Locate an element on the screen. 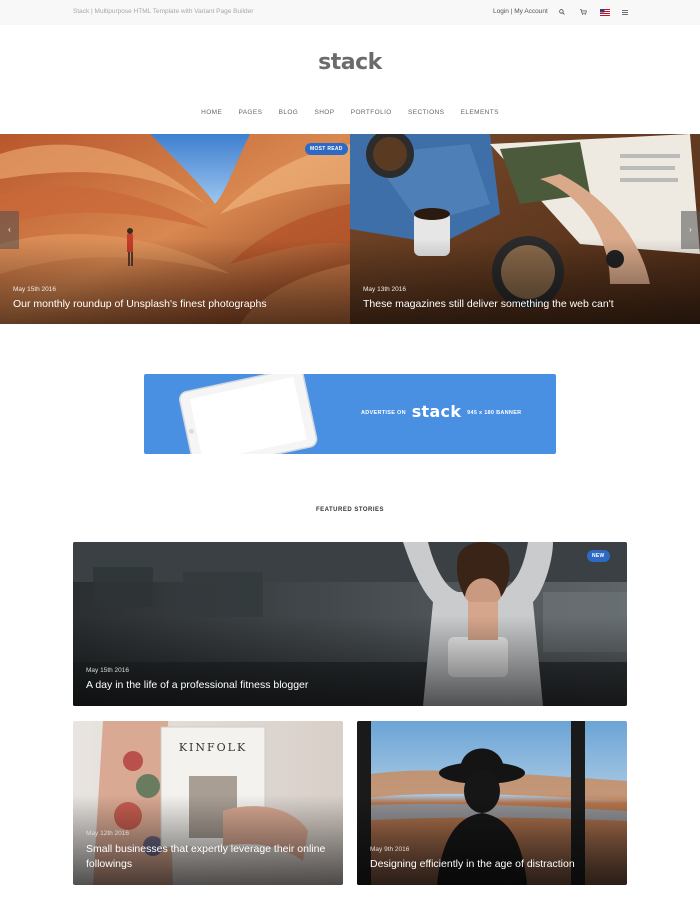 This screenshot has width=700, height=900. my-account-link: My Account is located at coordinates (531, 11).